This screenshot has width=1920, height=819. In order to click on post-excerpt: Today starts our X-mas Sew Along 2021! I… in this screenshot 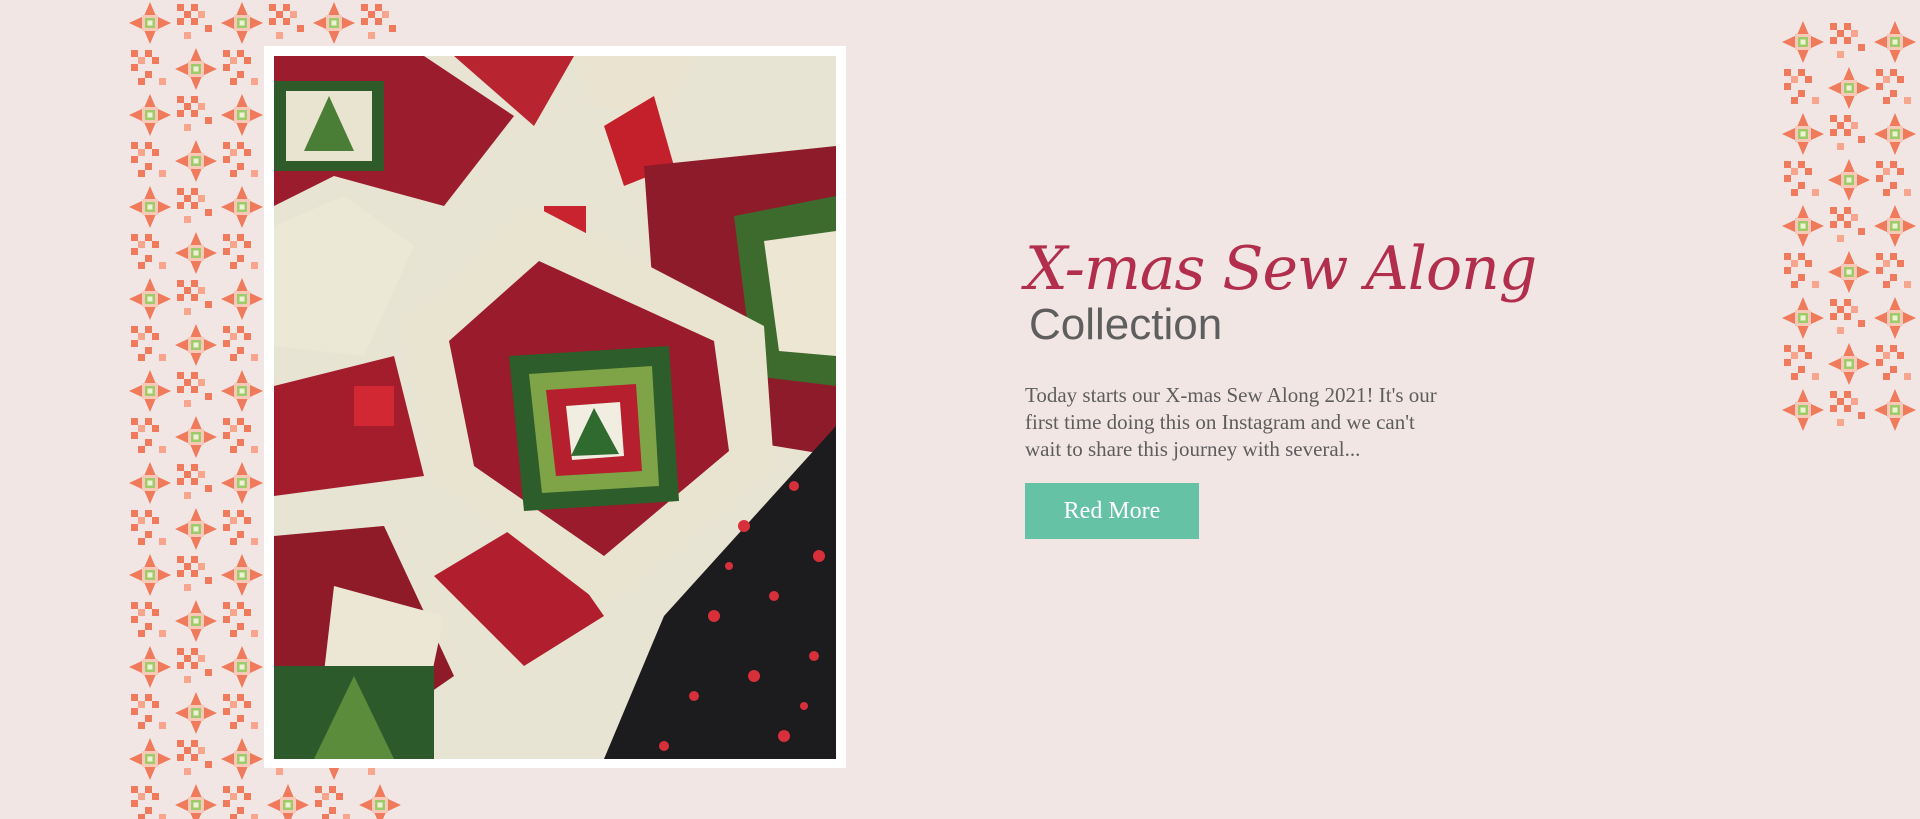, I will do `click(1231, 422)`.